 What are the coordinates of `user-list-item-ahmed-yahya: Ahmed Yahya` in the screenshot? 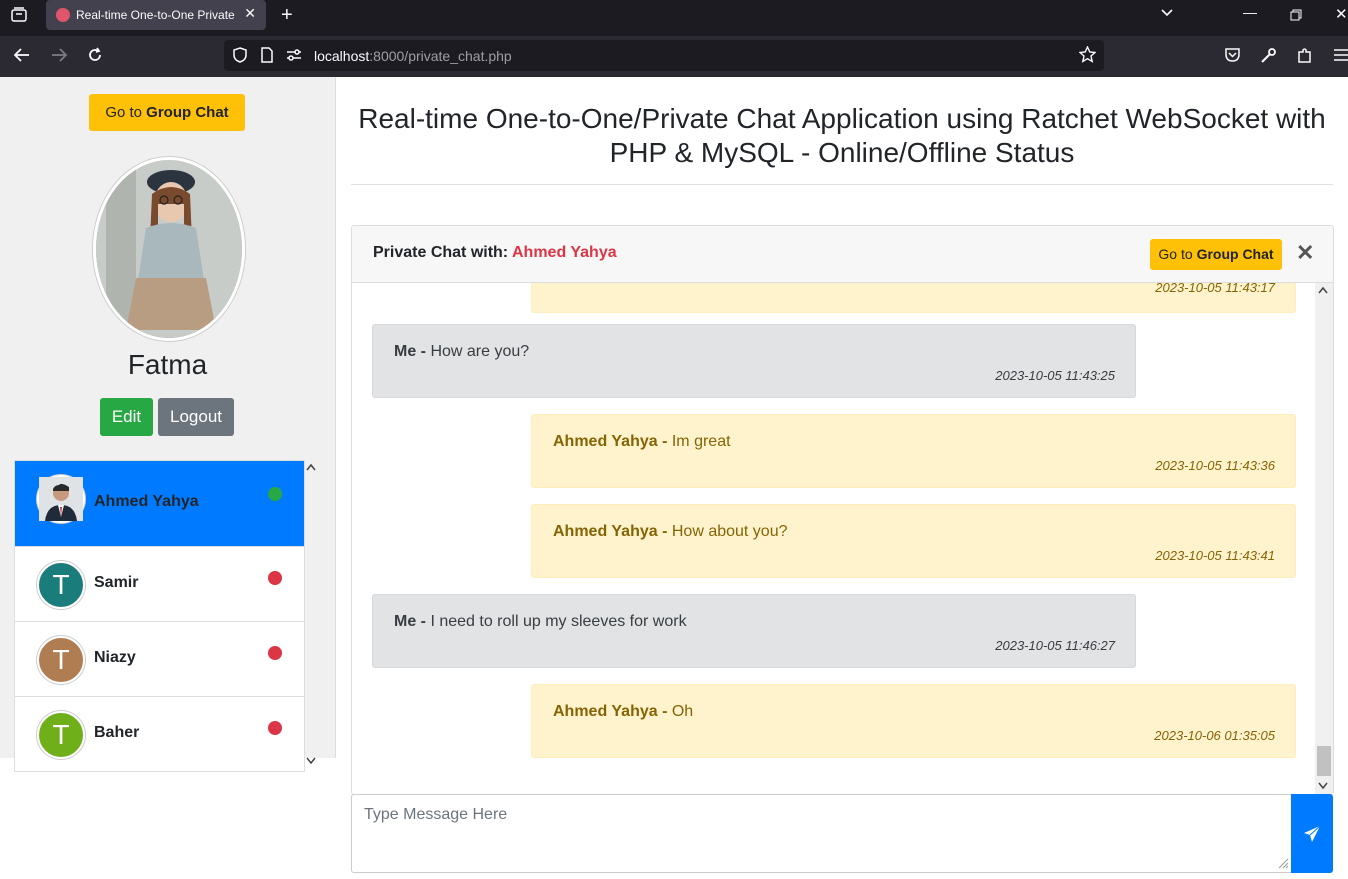 It's located at (159, 504).